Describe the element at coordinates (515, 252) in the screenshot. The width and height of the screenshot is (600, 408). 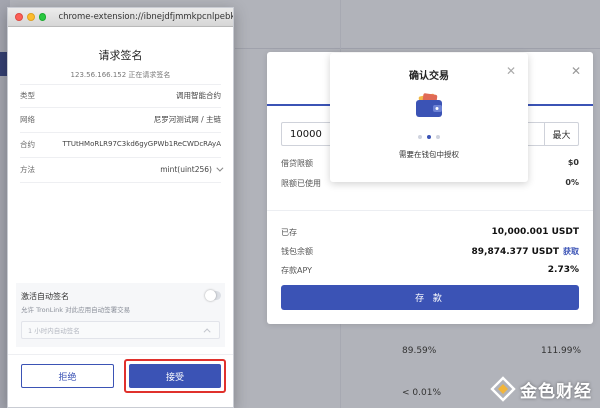
I see `wallet-balance-value: 89,874.377 USDT` at that location.